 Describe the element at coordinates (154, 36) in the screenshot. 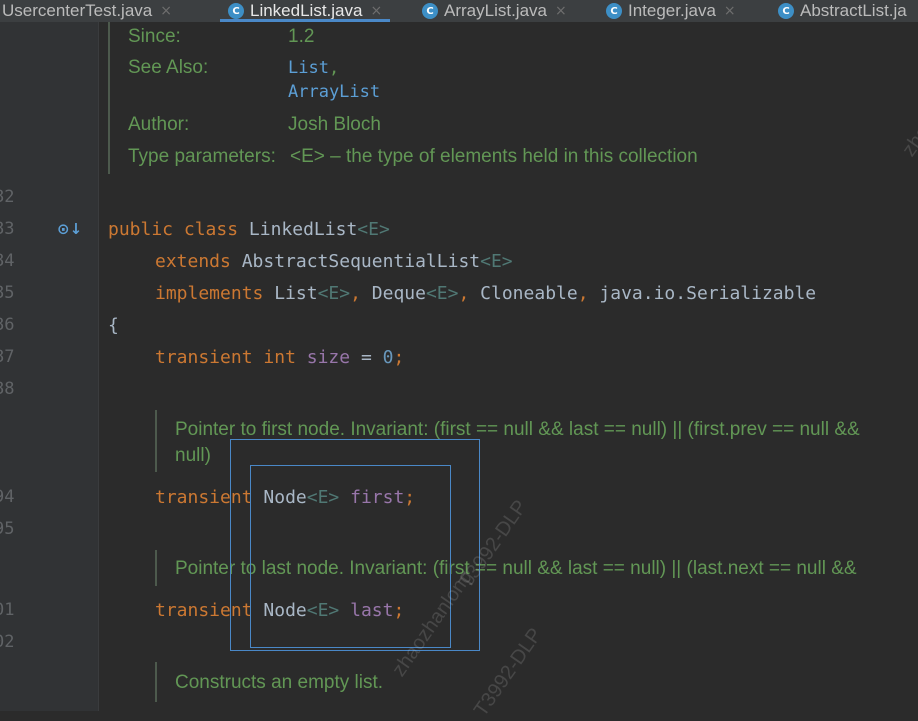

I see `doc-since-label: Since:` at that location.